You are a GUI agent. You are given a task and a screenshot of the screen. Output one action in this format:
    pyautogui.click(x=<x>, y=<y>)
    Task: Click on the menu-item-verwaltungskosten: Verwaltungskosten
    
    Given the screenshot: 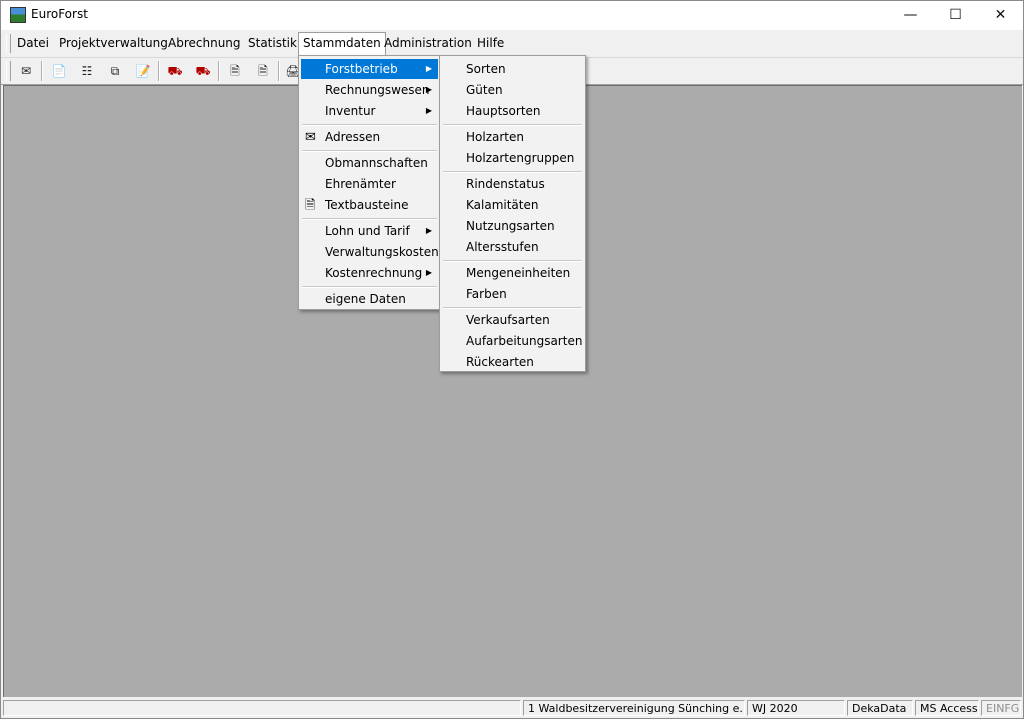 What is the action you would take?
    pyautogui.click(x=370, y=252)
    